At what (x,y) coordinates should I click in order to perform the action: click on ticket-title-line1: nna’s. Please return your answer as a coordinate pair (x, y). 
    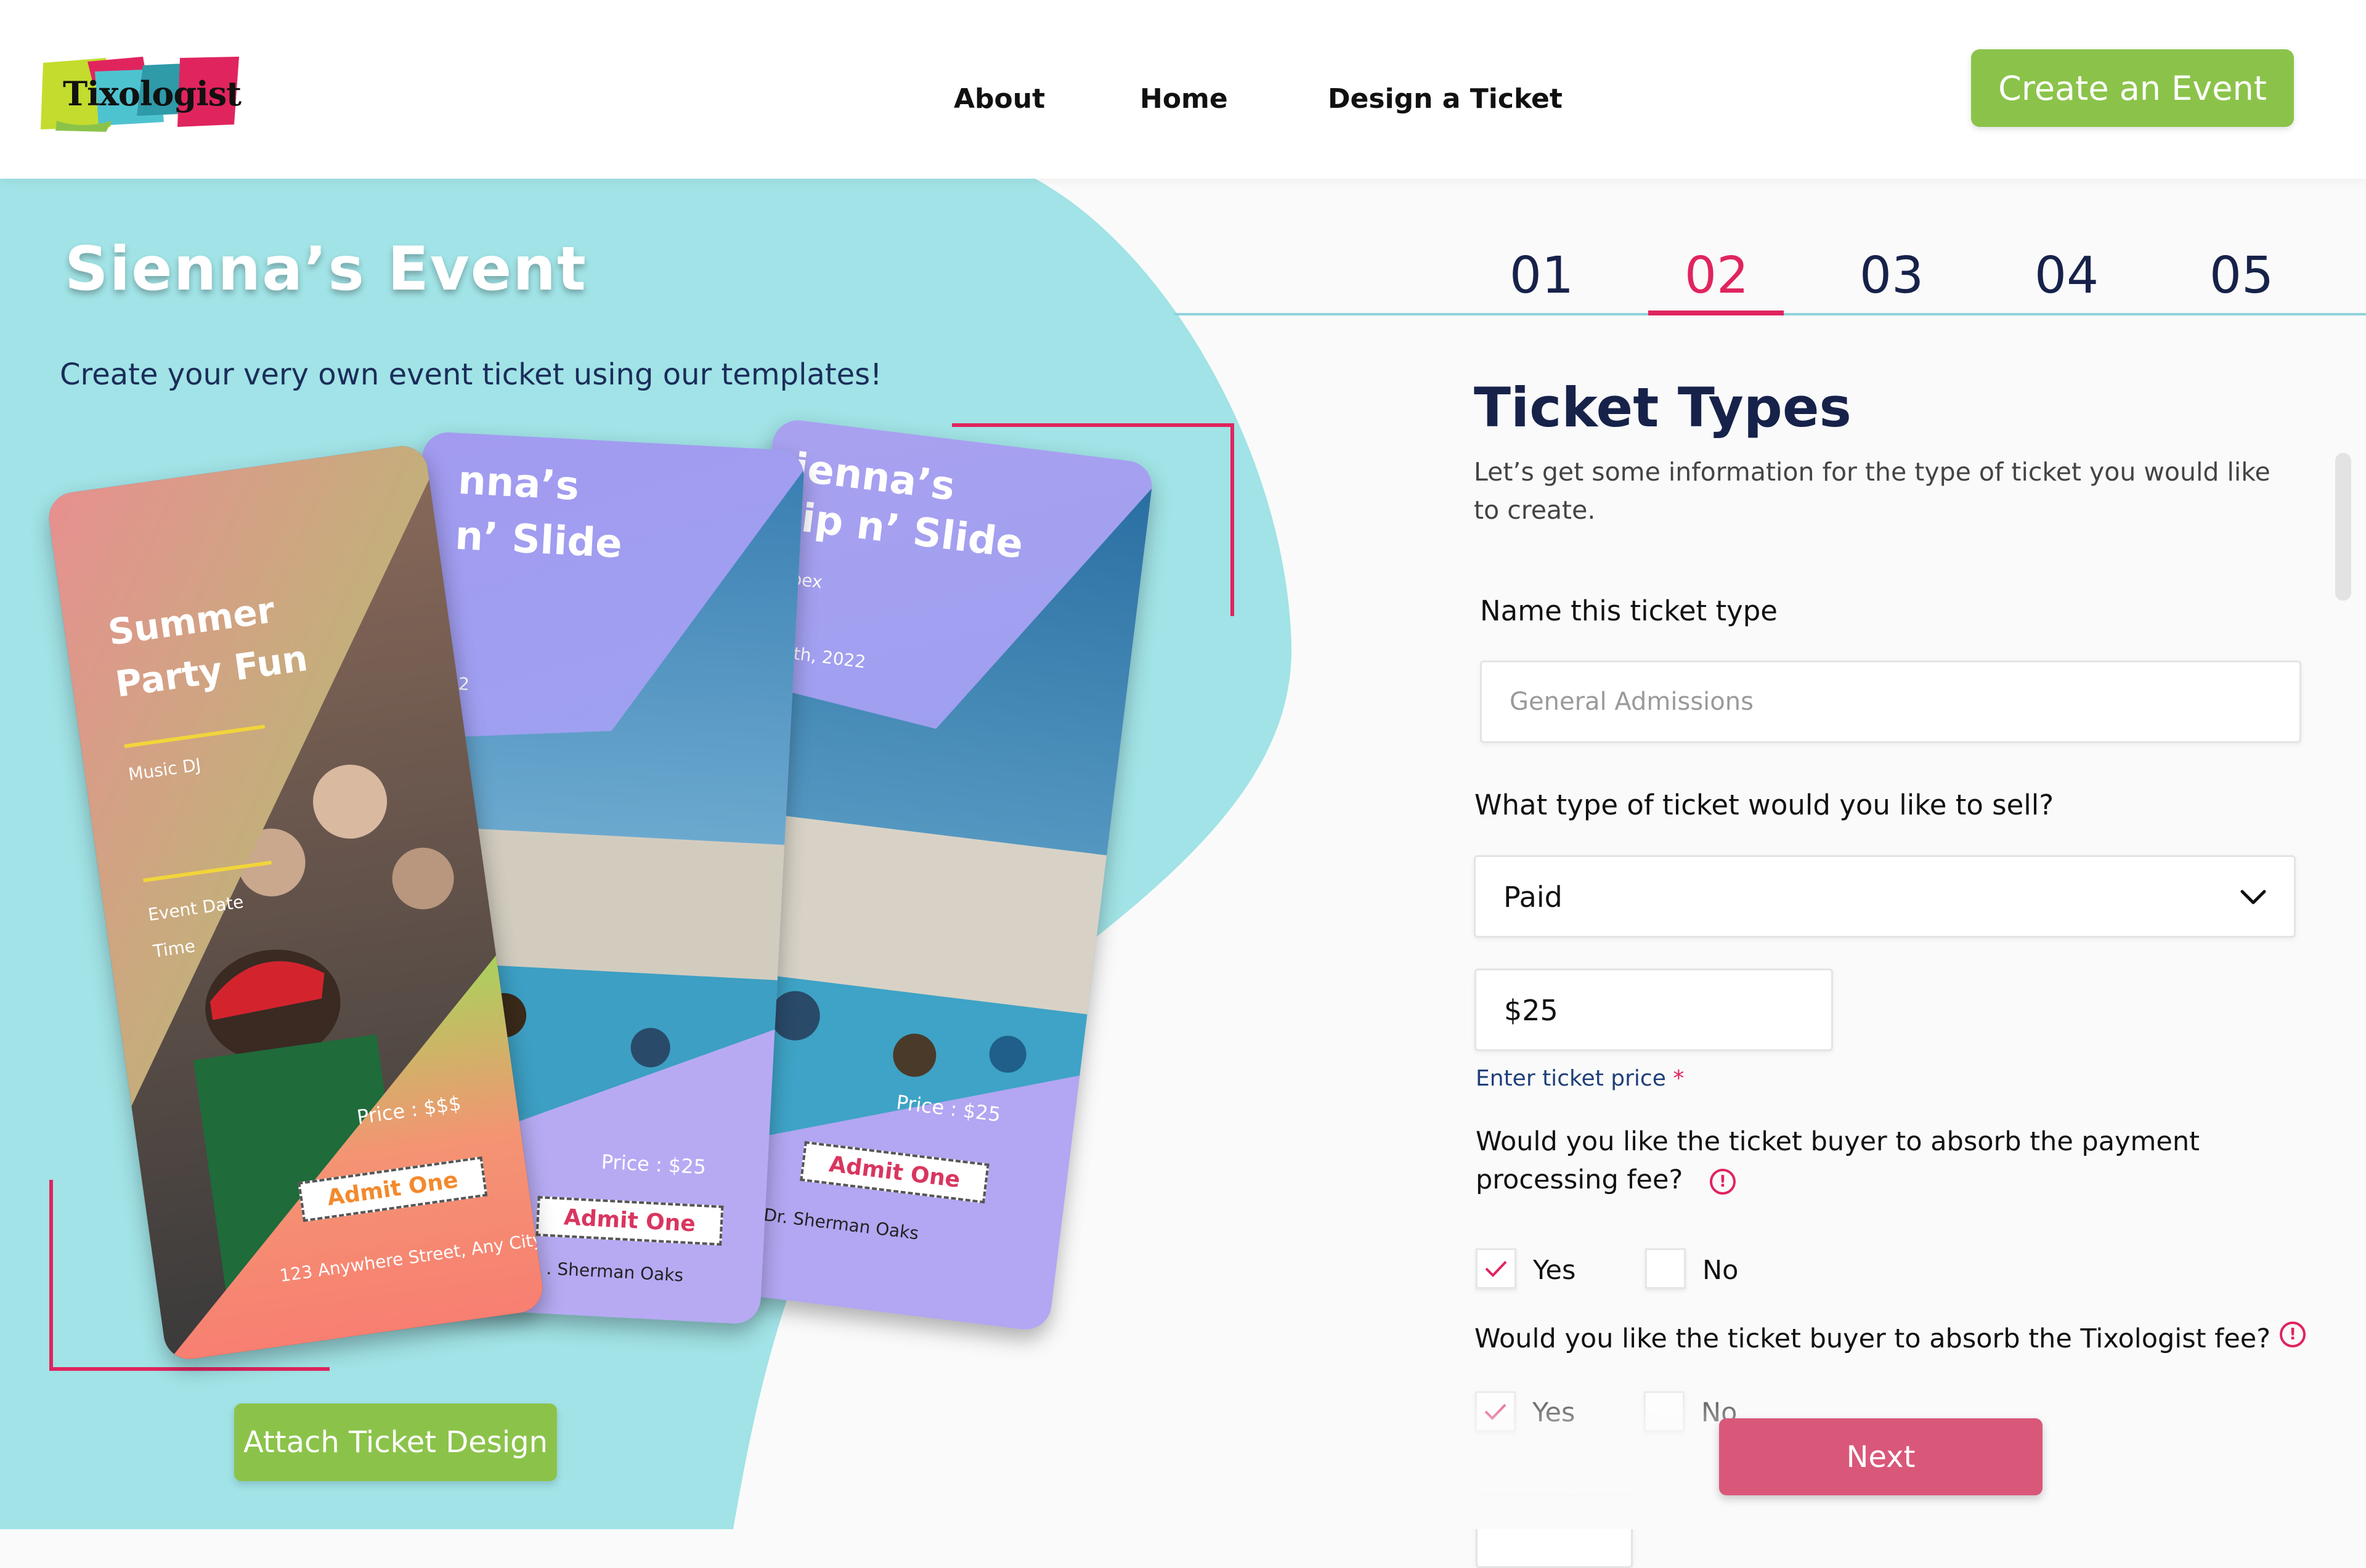
    Looking at the image, I should click on (518, 483).